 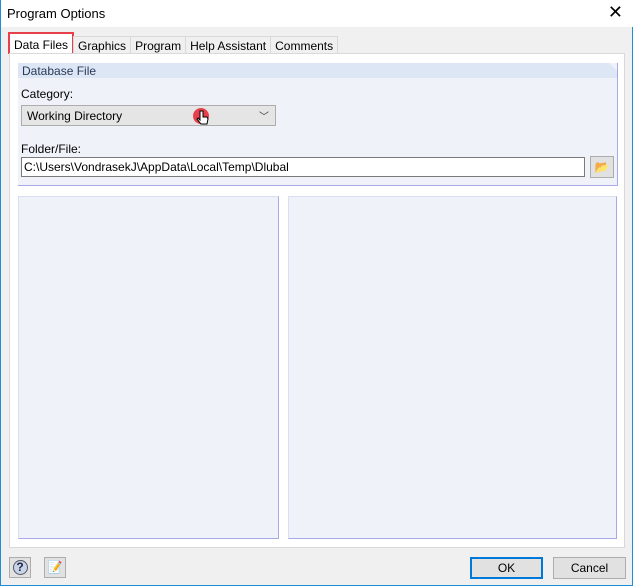 What do you see at coordinates (148, 115) in the screenshot?
I see `category-dropdown: Working Directory ﹀` at bounding box center [148, 115].